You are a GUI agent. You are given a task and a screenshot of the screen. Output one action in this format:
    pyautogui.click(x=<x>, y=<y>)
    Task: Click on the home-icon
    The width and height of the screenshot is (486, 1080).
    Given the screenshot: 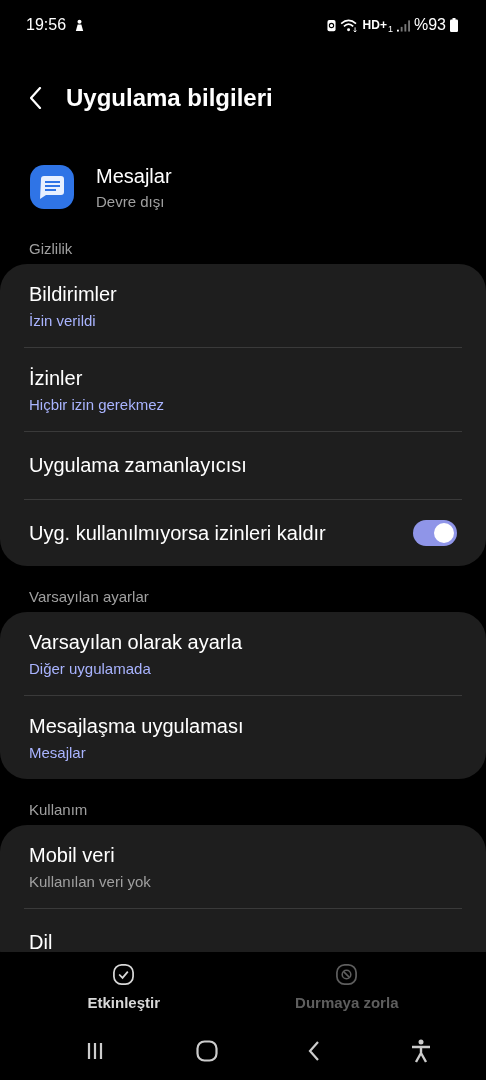 What is the action you would take?
    pyautogui.click(x=206, y=1051)
    